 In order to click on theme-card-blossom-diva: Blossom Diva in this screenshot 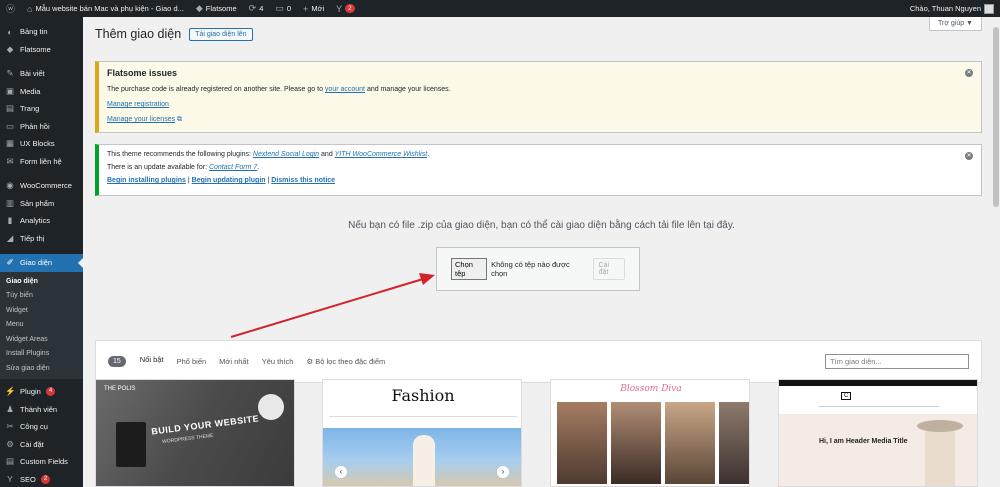, I will do `click(650, 433)`.